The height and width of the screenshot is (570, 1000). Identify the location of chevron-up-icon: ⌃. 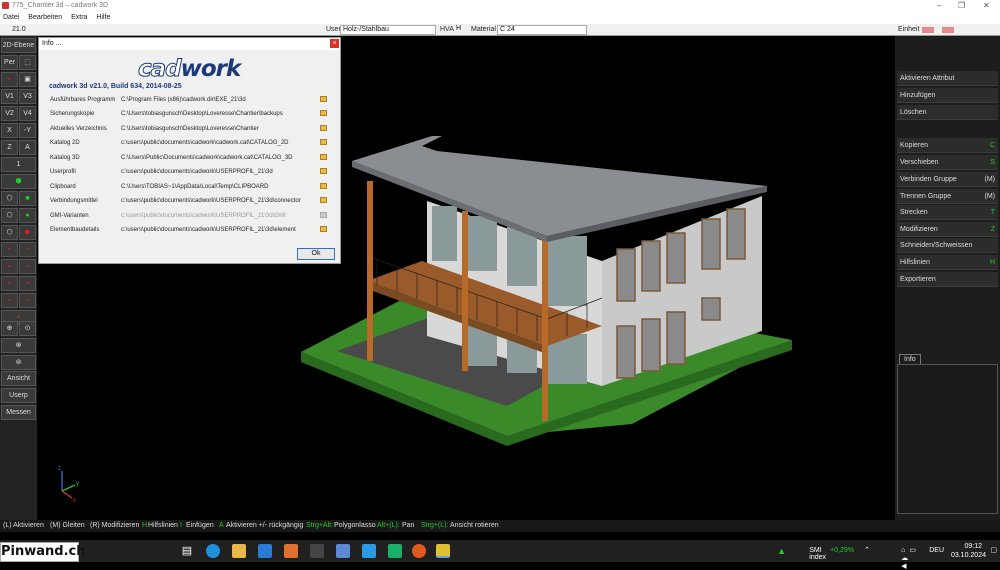
(867, 550).